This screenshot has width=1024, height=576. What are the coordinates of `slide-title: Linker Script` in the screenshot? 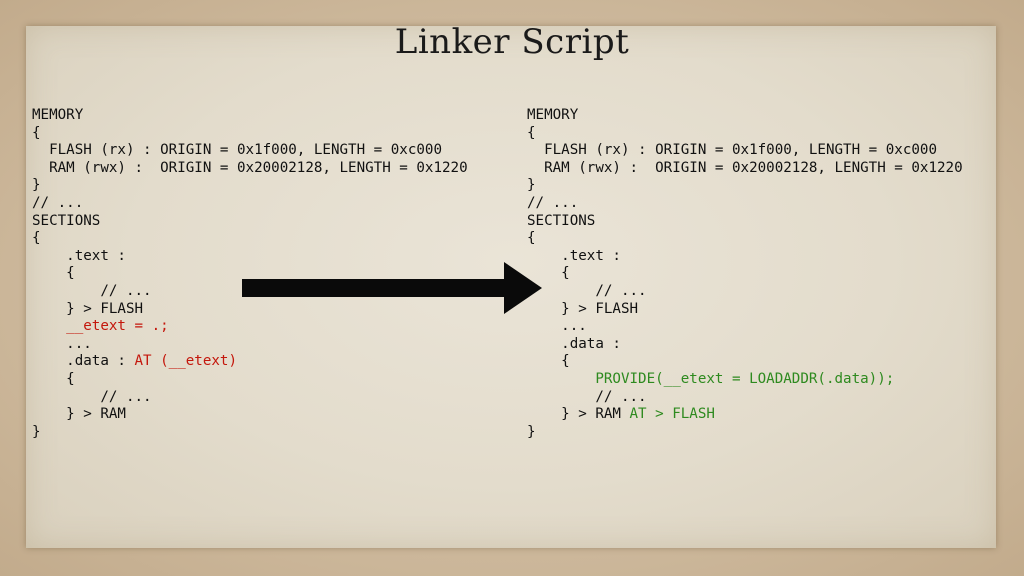 It's located at (512, 42).